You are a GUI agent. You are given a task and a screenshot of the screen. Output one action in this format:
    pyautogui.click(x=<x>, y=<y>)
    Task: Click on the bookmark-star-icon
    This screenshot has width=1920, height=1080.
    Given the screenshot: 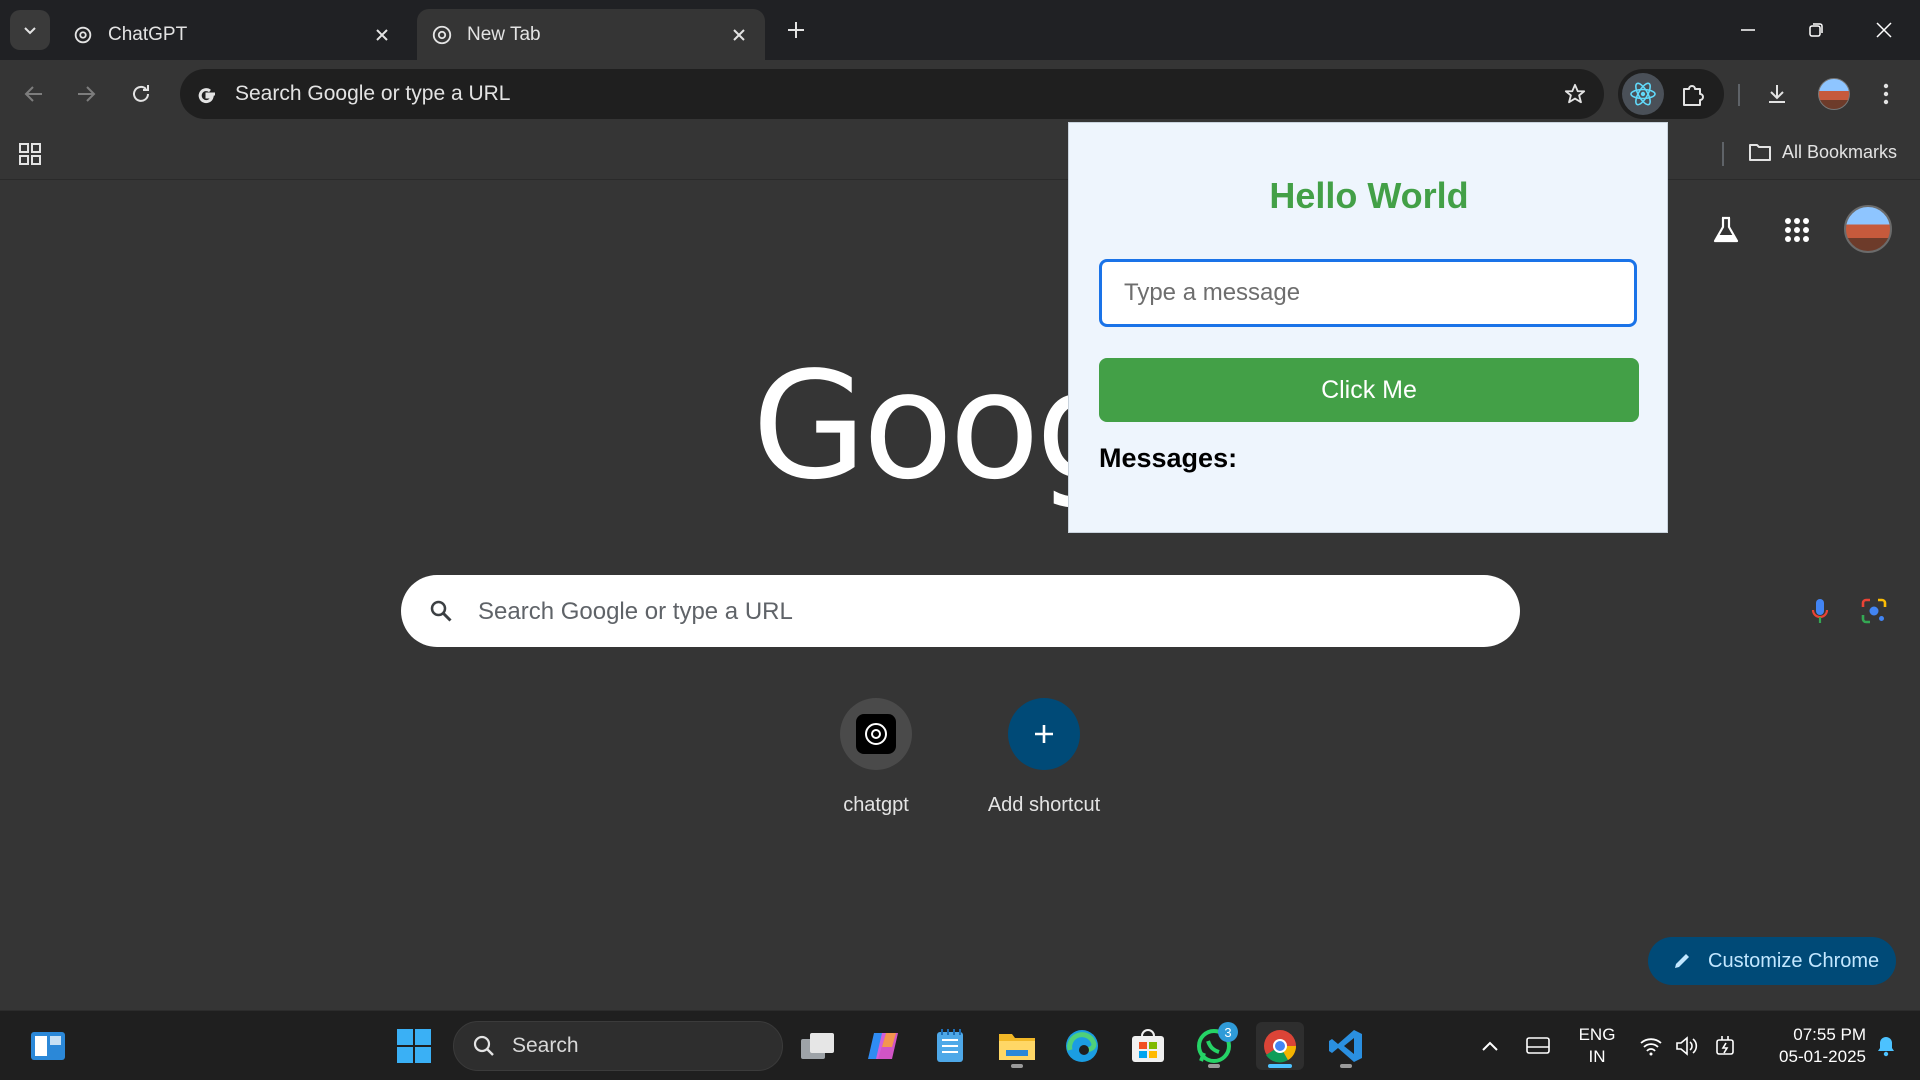 What is the action you would take?
    pyautogui.click(x=1575, y=94)
    